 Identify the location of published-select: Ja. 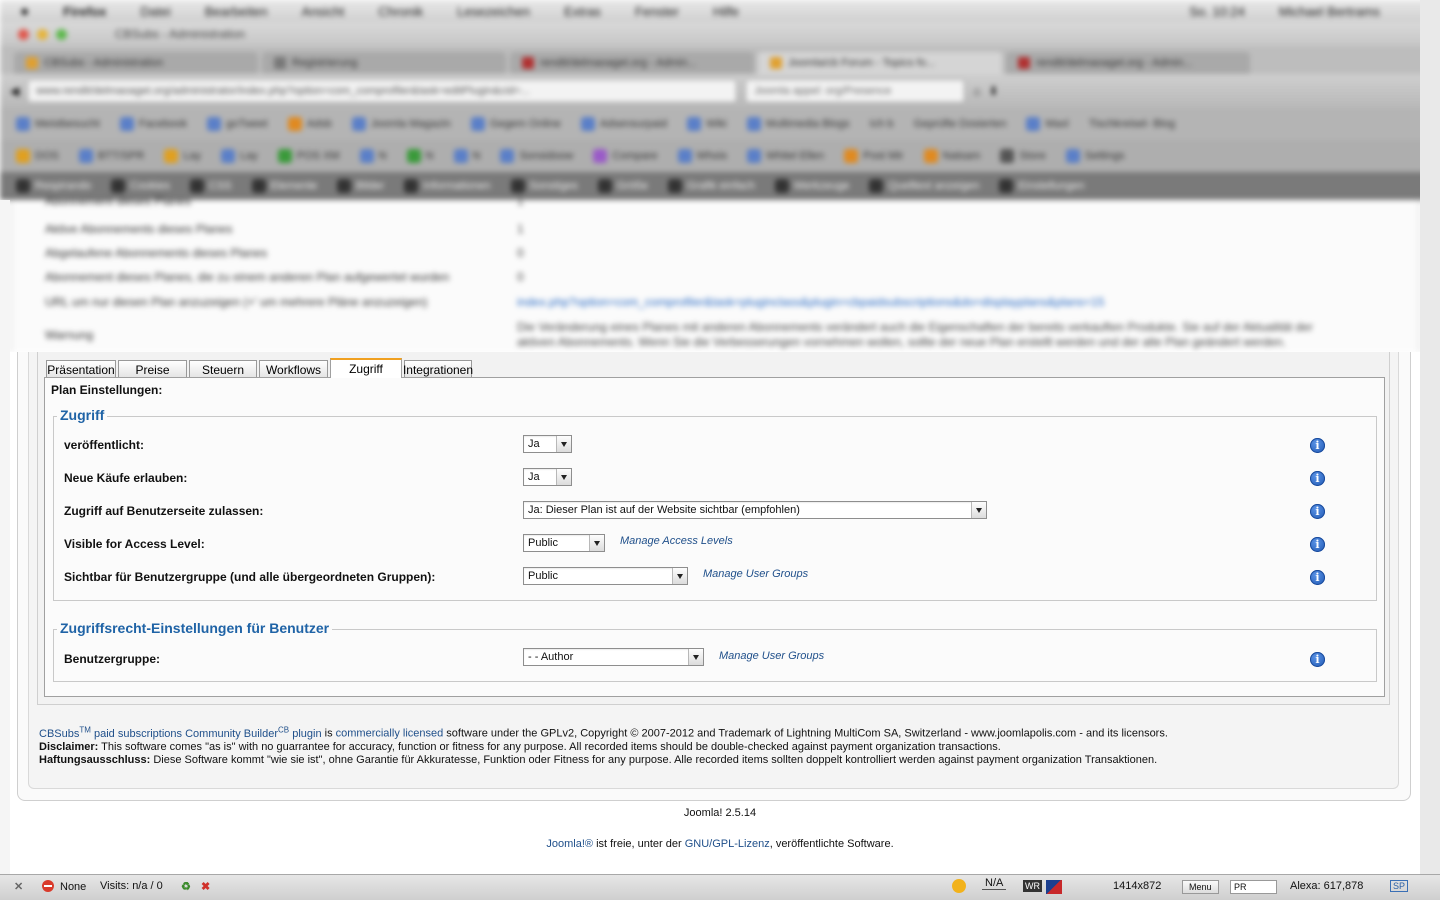
(547, 444).